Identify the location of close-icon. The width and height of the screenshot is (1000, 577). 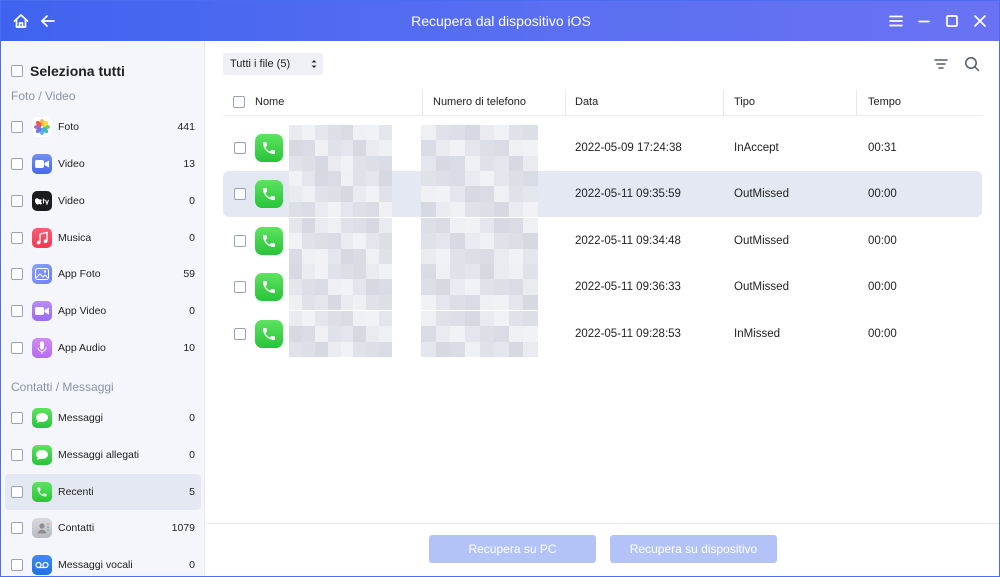
(980, 21).